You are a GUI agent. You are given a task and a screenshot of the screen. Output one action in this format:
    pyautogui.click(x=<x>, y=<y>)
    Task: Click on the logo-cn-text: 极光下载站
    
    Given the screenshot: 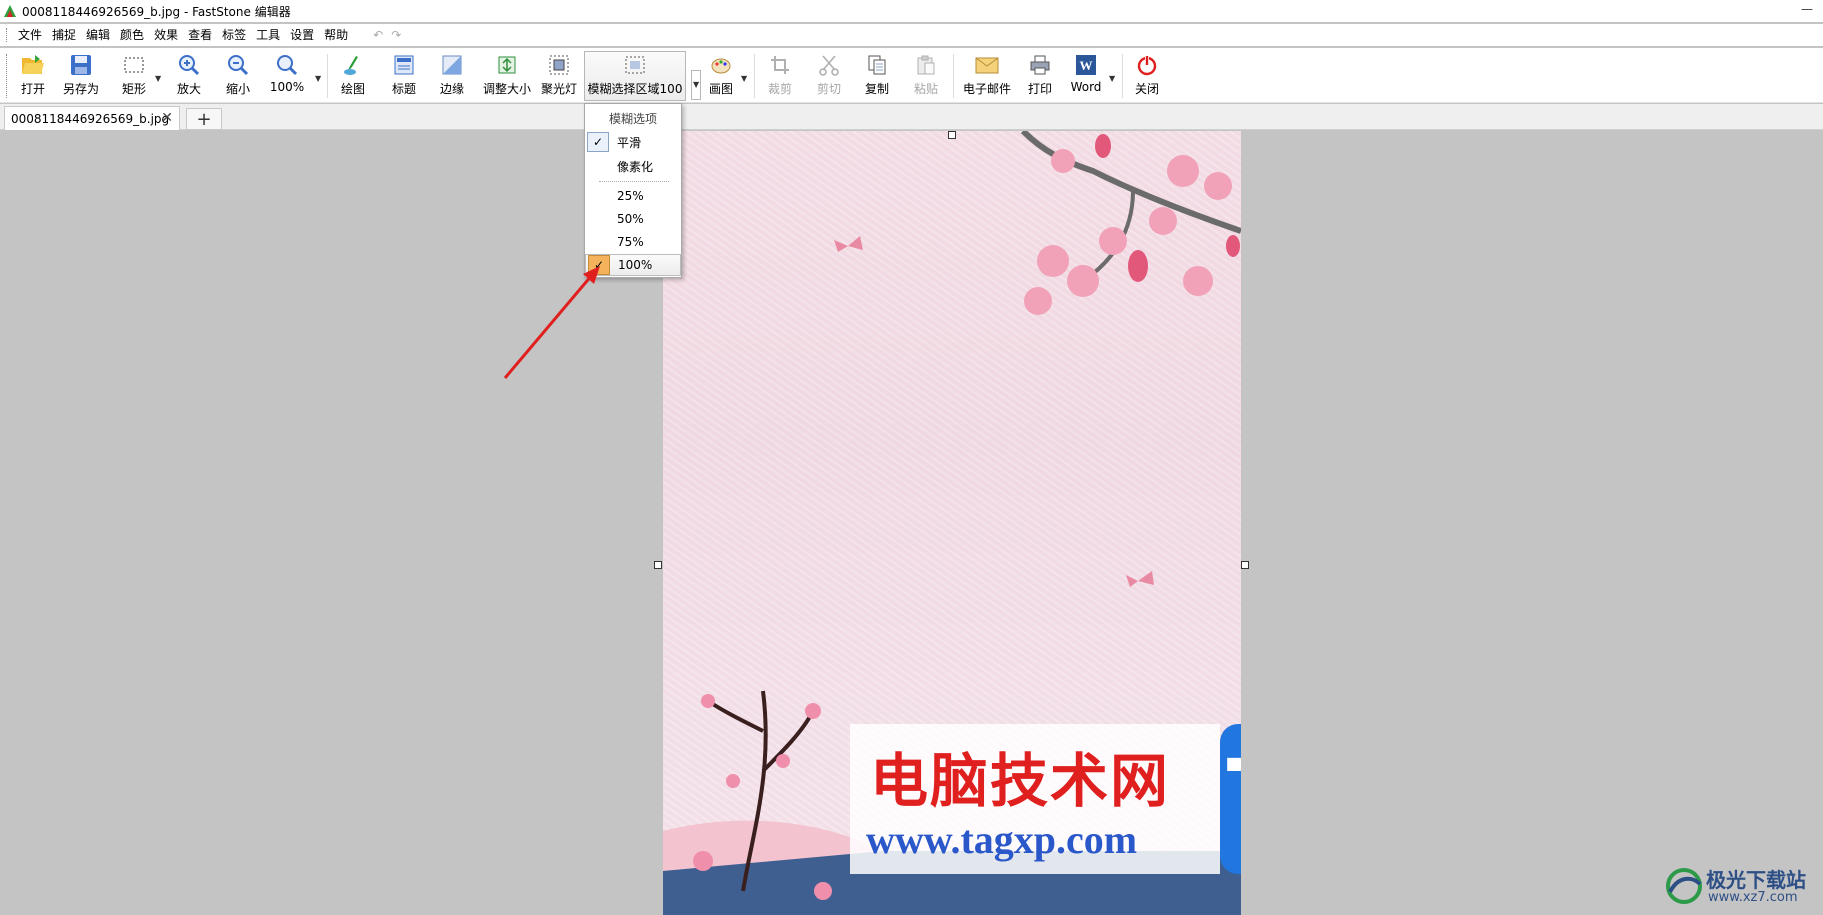 What is the action you would take?
    pyautogui.click(x=1756, y=880)
    